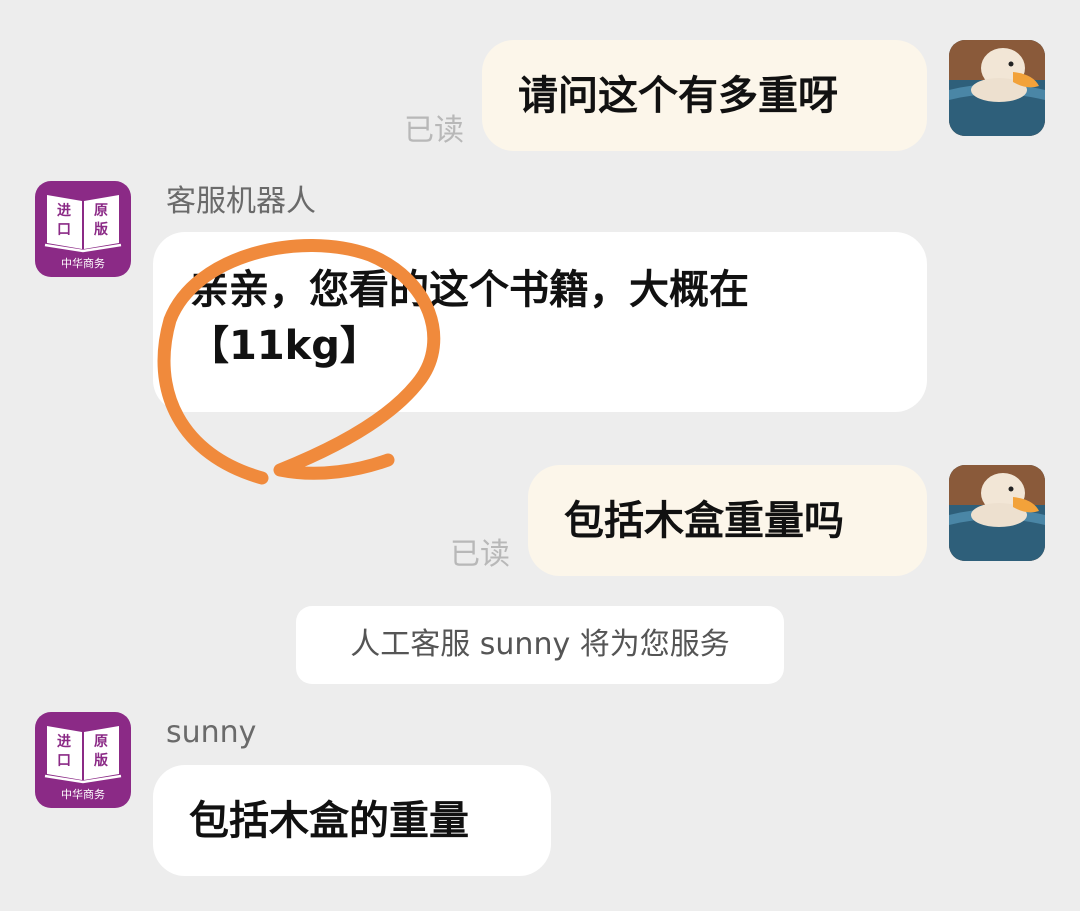 The image size is (1080, 911). What do you see at coordinates (211, 732) in the screenshot?
I see `sender-name: sunny` at bounding box center [211, 732].